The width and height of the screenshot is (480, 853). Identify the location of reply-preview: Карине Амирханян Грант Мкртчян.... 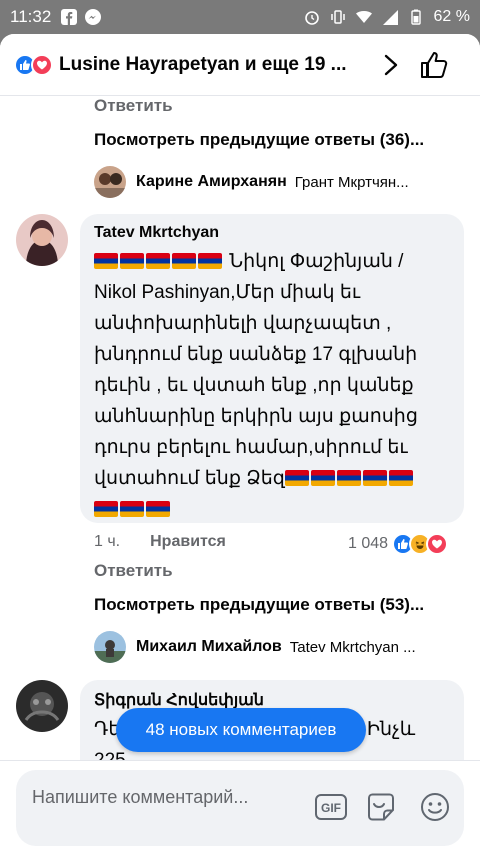
(251, 182).